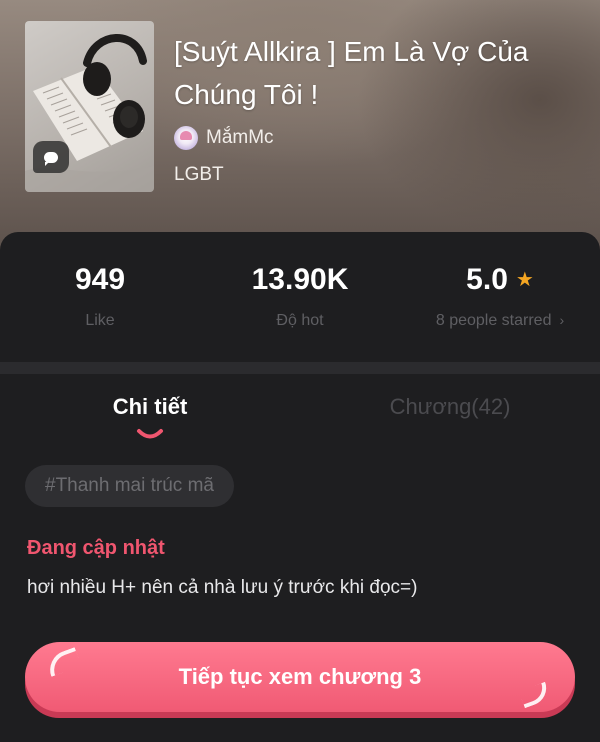 This screenshot has width=600, height=742. What do you see at coordinates (300, 320) in the screenshot?
I see `hot-label: Độ hot` at bounding box center [300, 320].